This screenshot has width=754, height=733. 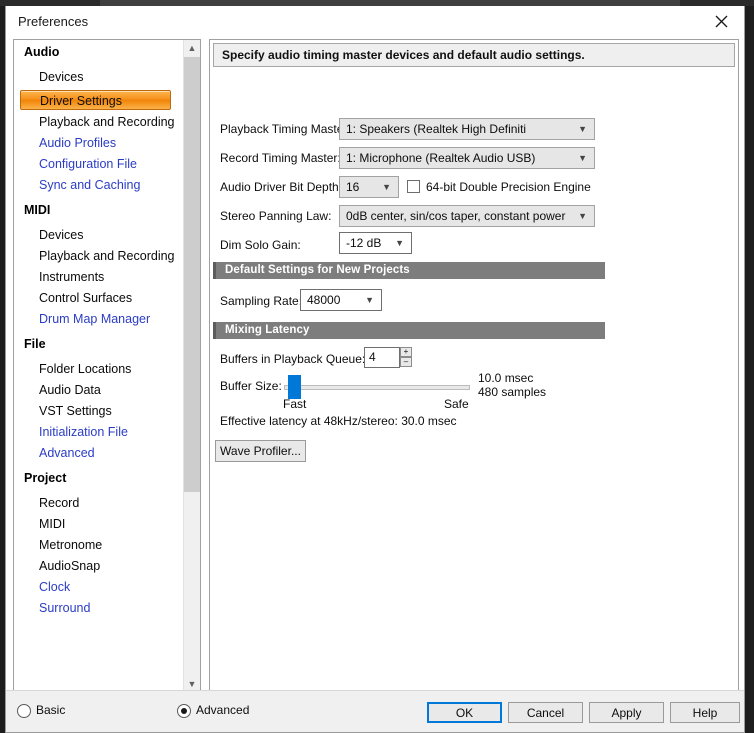 What do you see at coordinates (375, 22) in the screenshot?
I see `title-bar: Preferences` at bounding box center [375, 22].